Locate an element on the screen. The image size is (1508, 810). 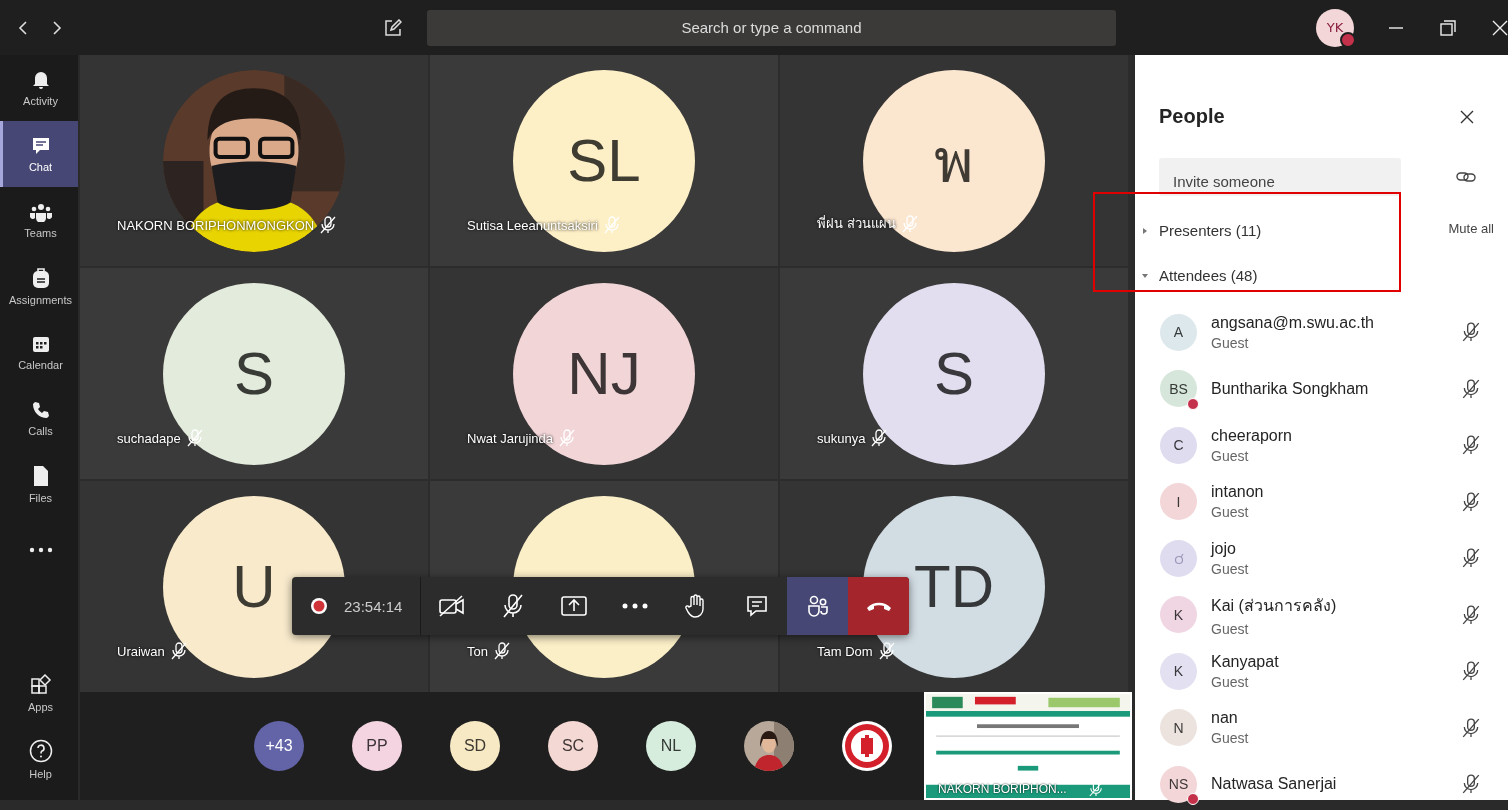
rail-label: Chat is located at coordinates (40, 166).